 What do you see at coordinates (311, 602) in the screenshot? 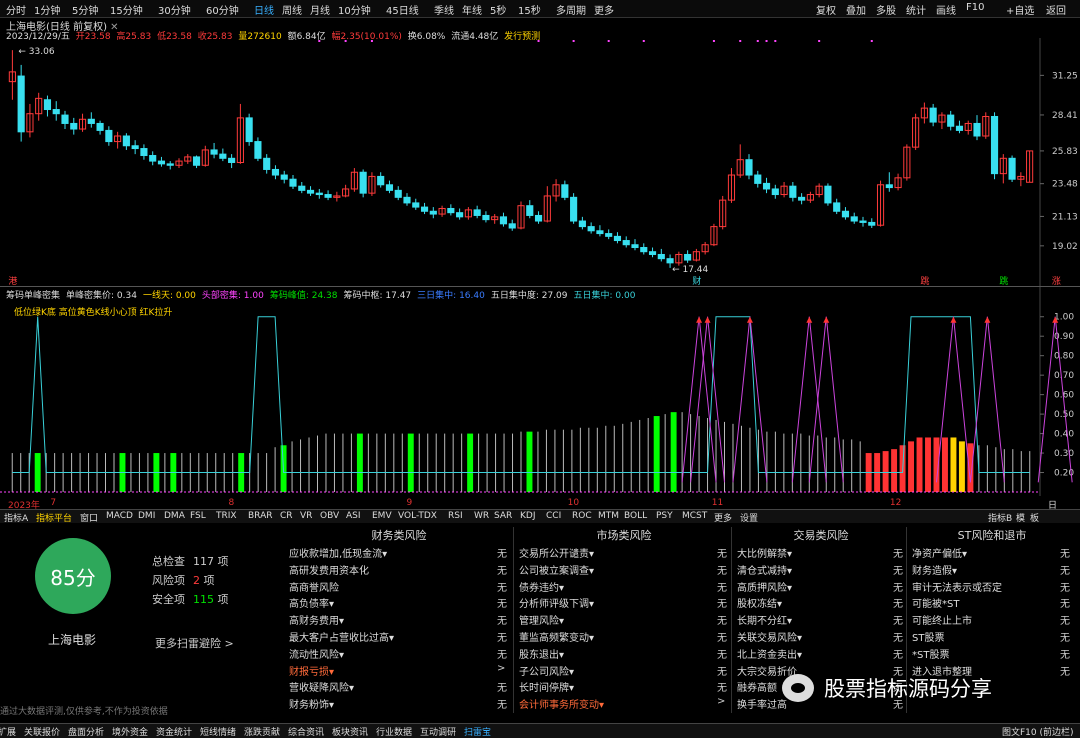
I see `risk-item-0-3: 高负债率▾` at bounding box center [311, 602].